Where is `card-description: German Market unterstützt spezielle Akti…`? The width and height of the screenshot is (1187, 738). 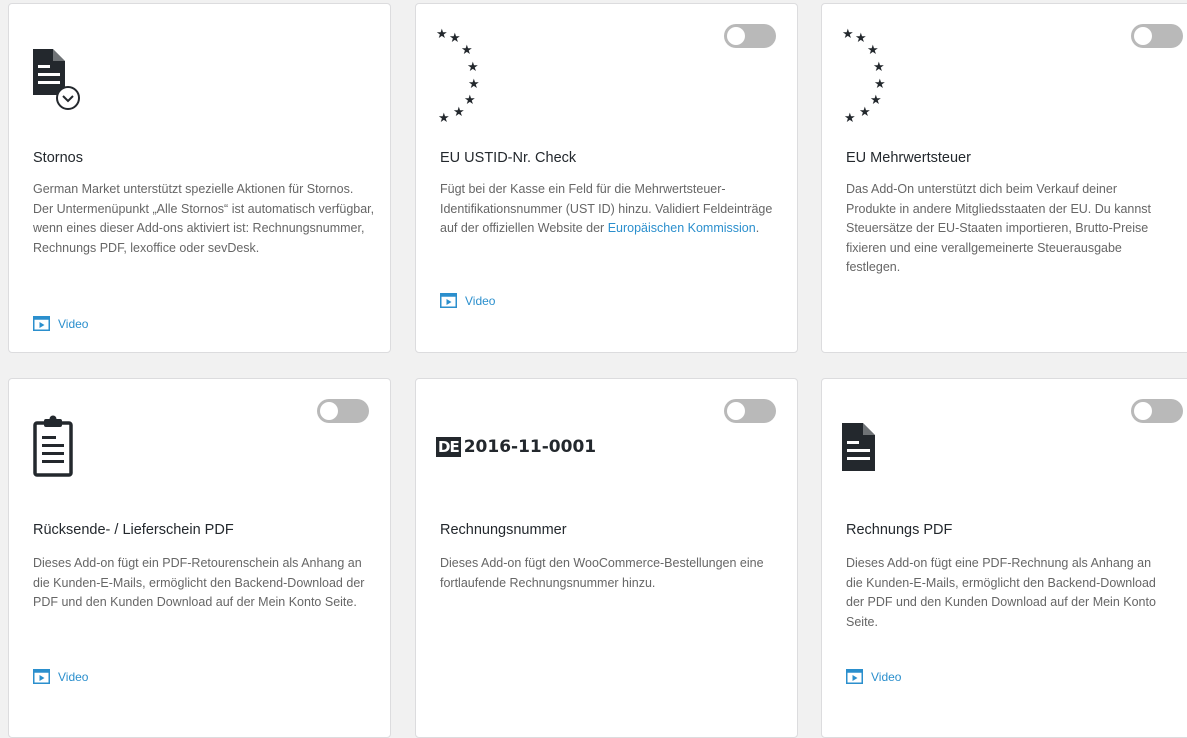 card-description: German Market unterstützt spezielle Akti… is located at coordinates (204, 218).